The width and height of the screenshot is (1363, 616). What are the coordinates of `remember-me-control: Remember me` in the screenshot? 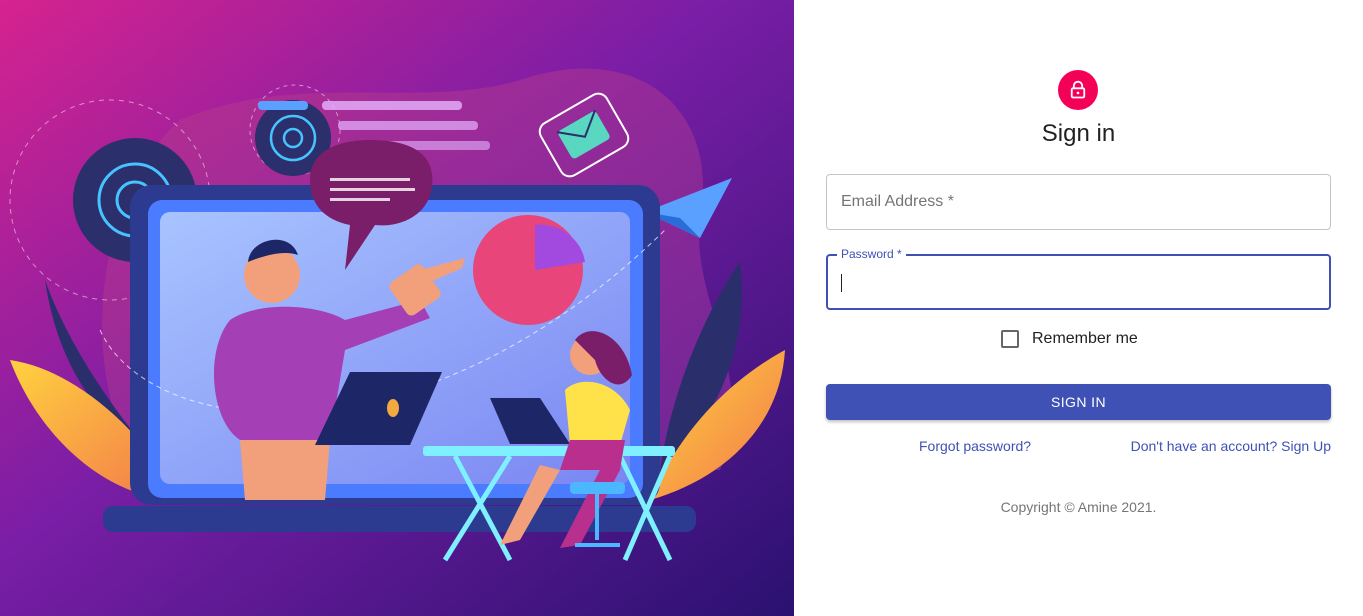 It's located at (1069, 339).